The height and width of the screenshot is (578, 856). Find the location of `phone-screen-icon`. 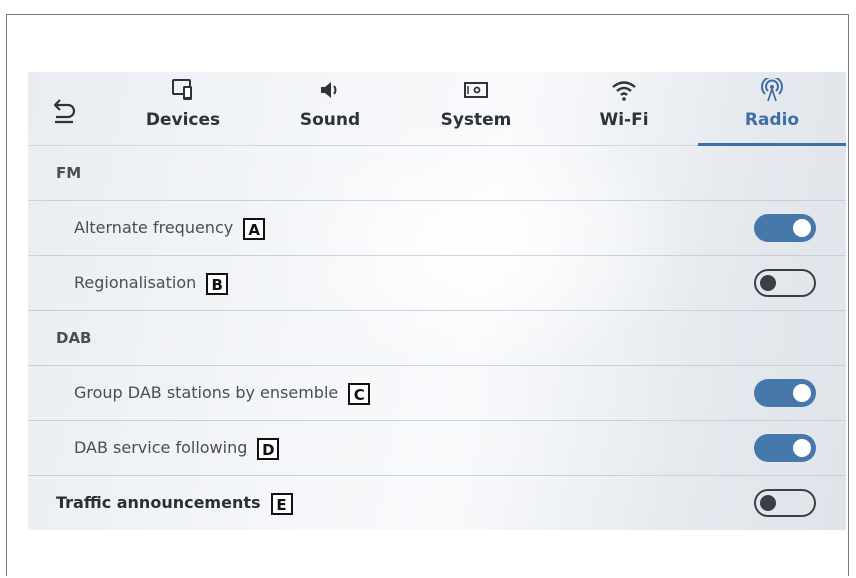

phone-screen-icon is located at coordinates (182, 89).